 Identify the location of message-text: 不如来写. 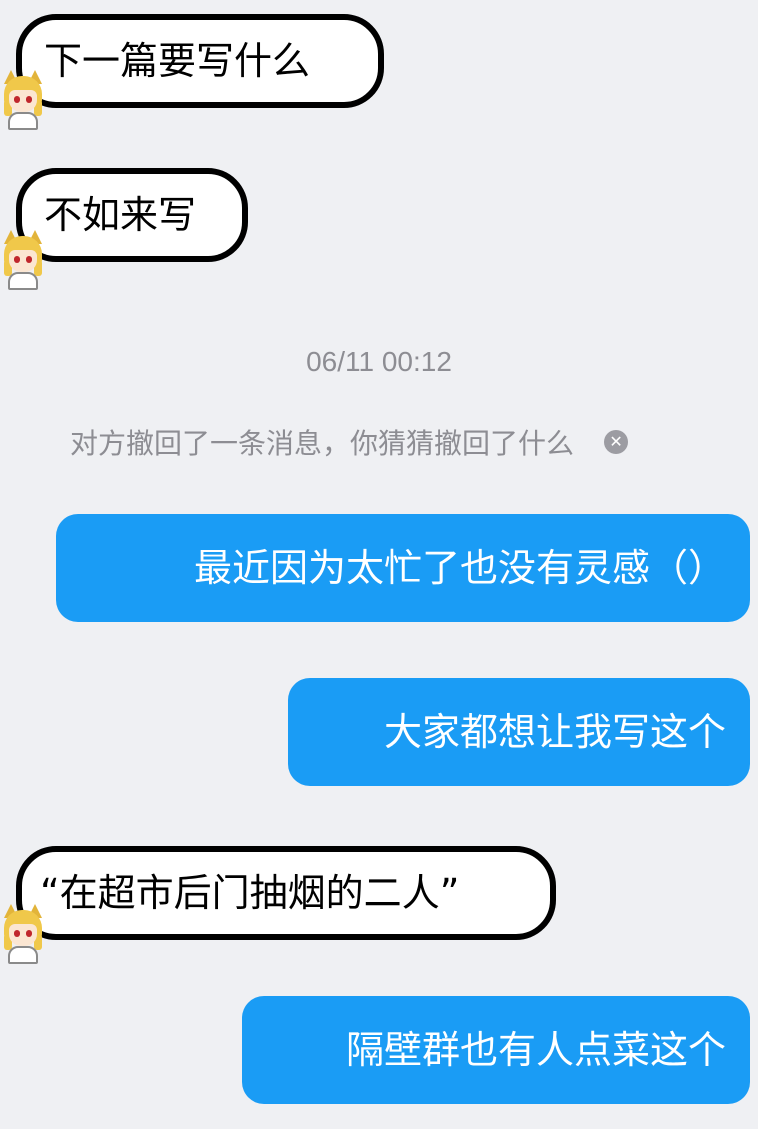
(120, 215).